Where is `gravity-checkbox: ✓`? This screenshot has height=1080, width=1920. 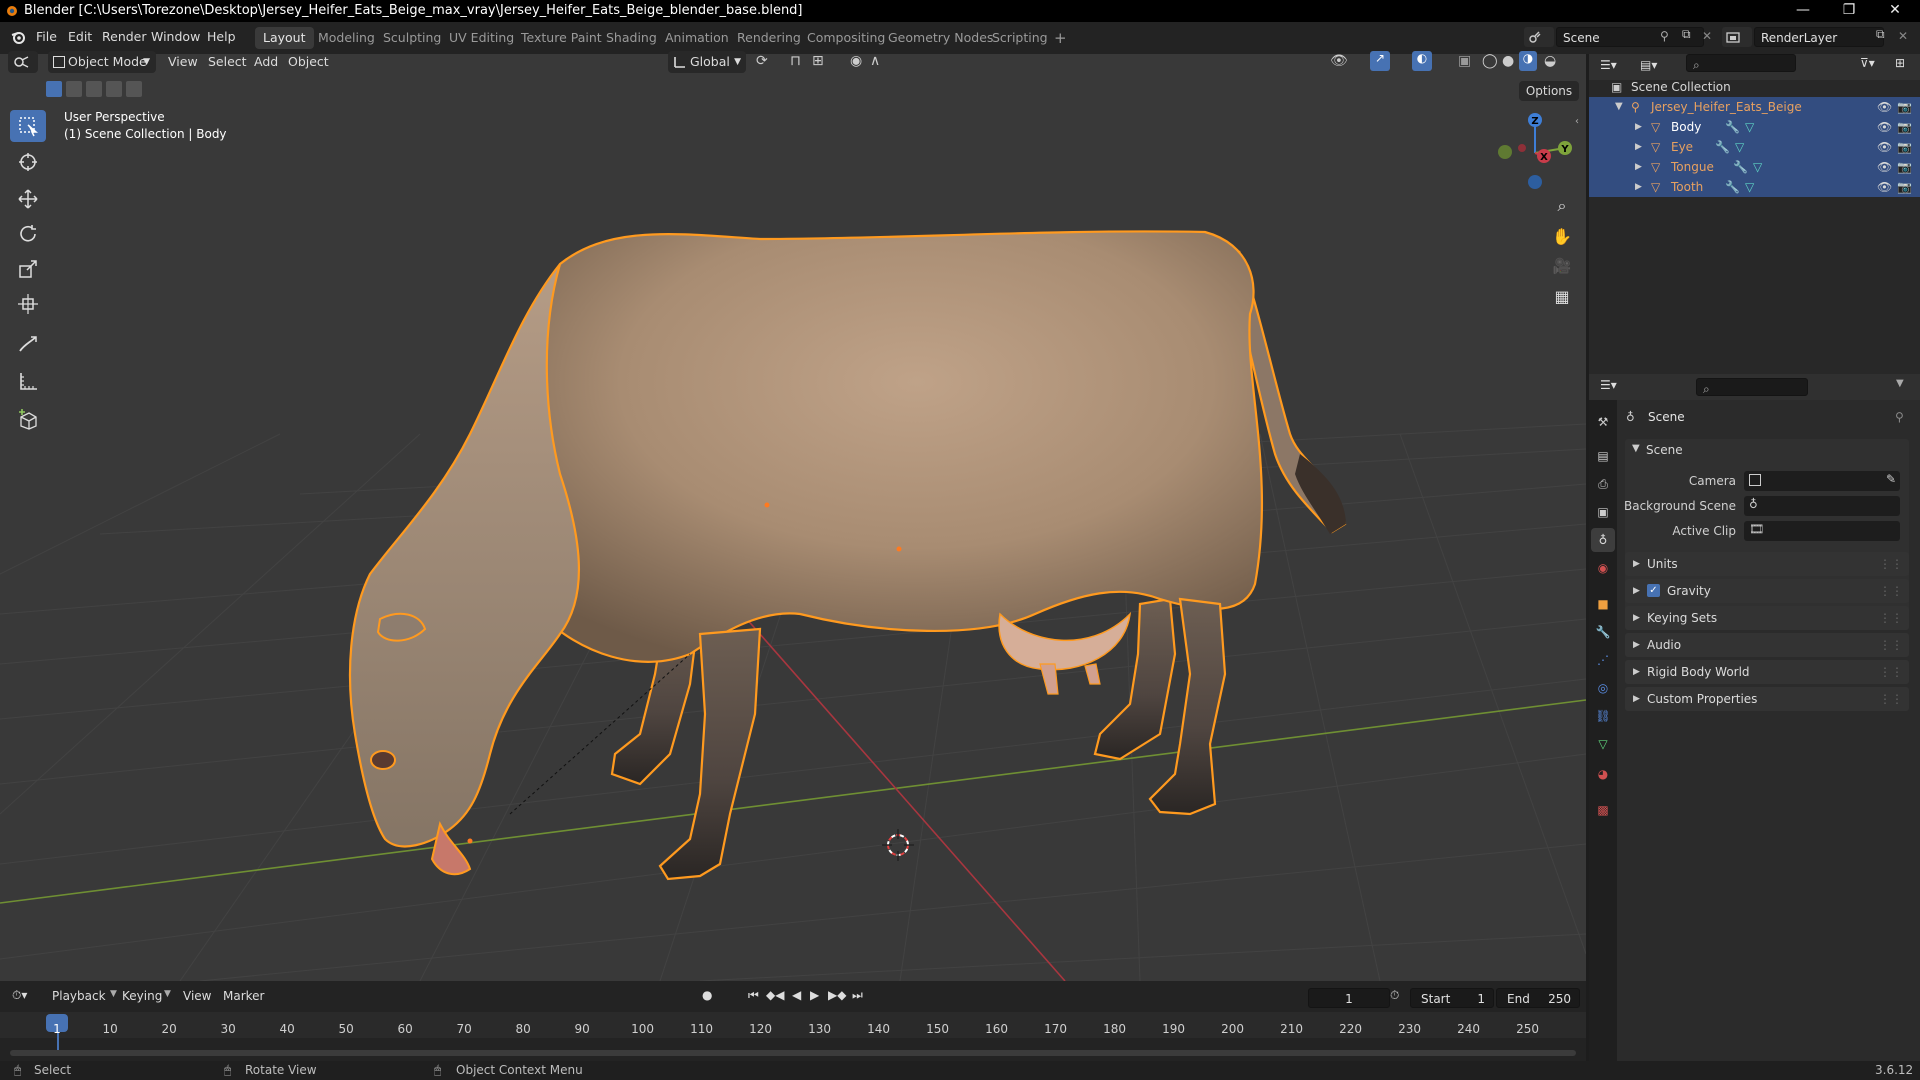 gravity-checkbox: ✓ is located at coordinates (1653, 590).